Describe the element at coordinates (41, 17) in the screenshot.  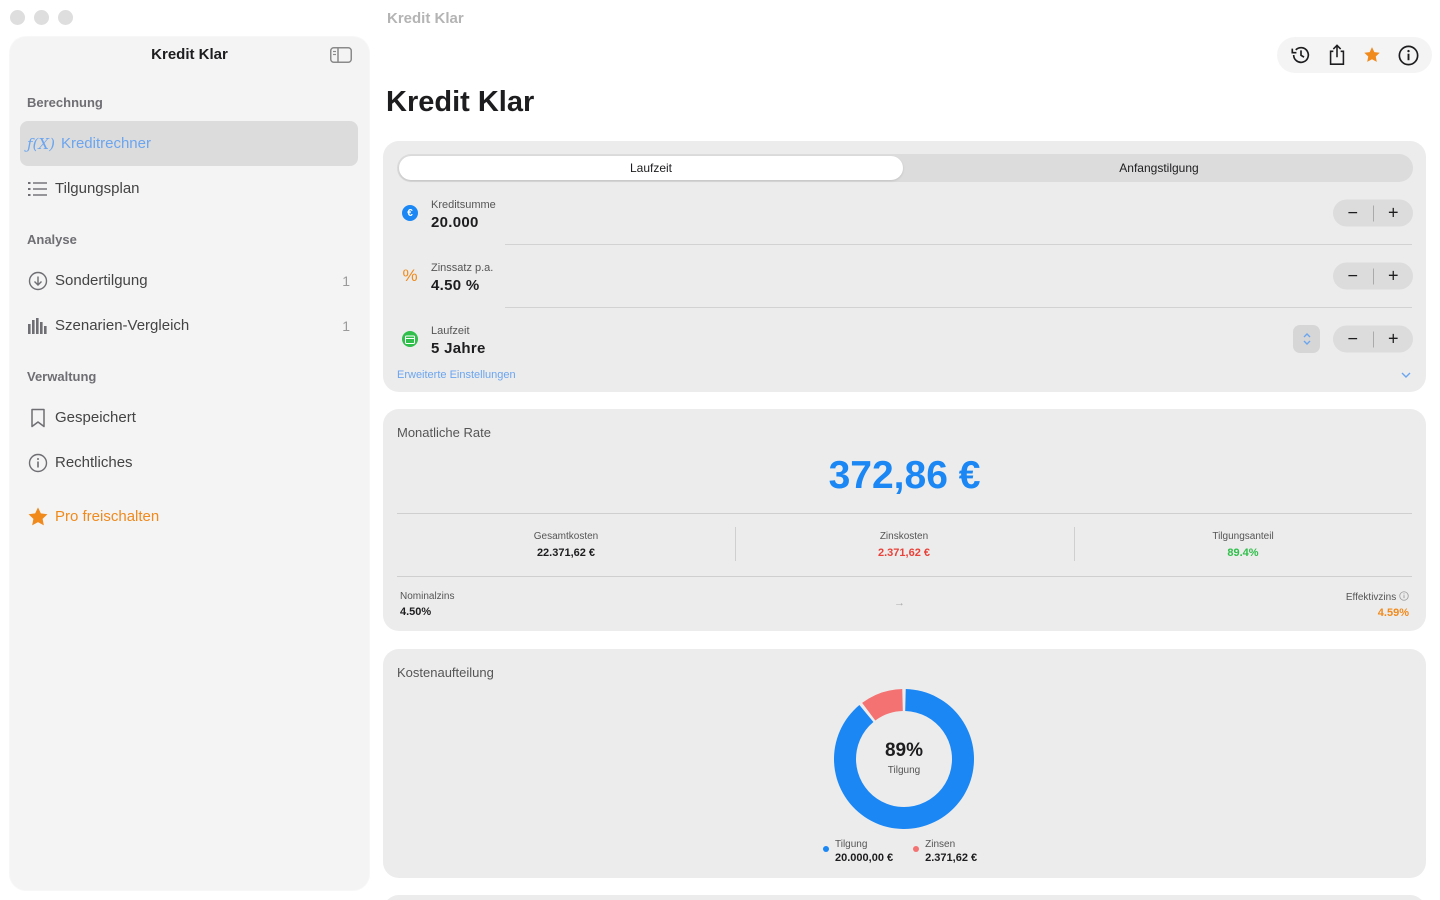
I see `minimize-window-button` at that location.